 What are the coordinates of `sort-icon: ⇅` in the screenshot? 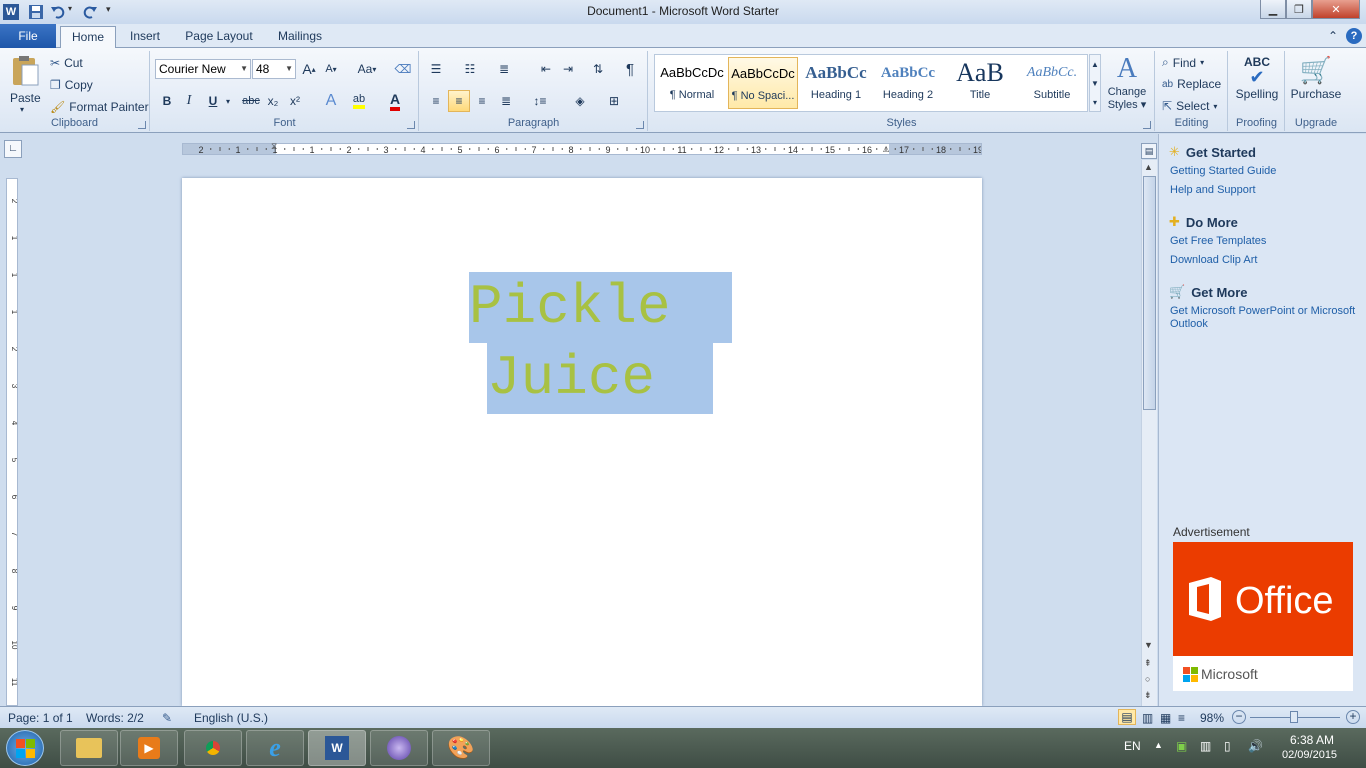 It's located at (598, 69).